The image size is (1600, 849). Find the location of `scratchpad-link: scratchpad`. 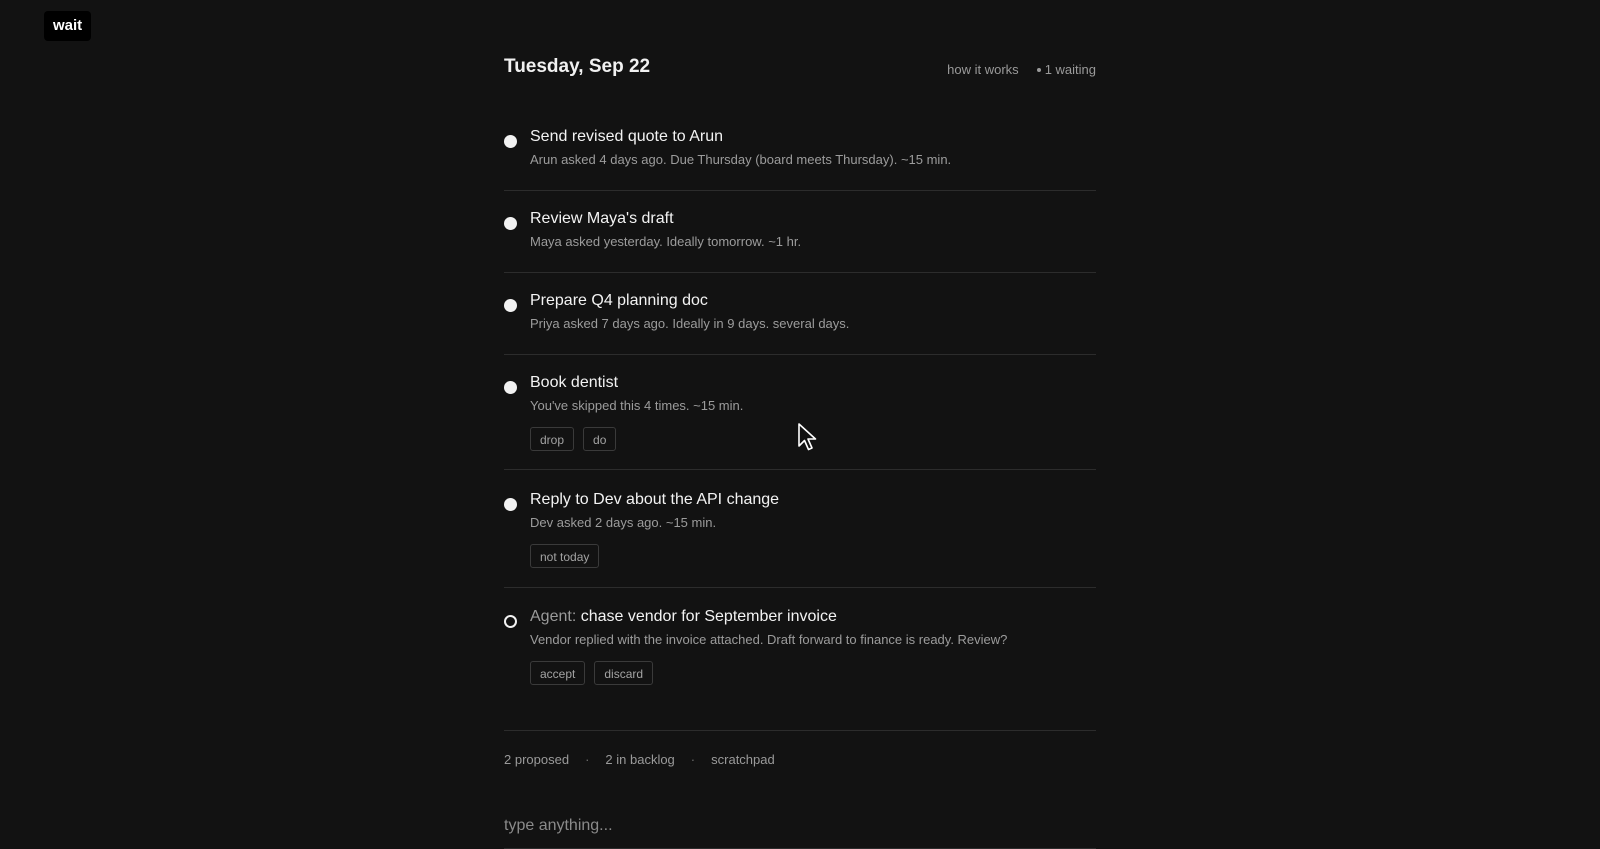

scratchpad-link: scratchpad is located at coordinates (743, 759).